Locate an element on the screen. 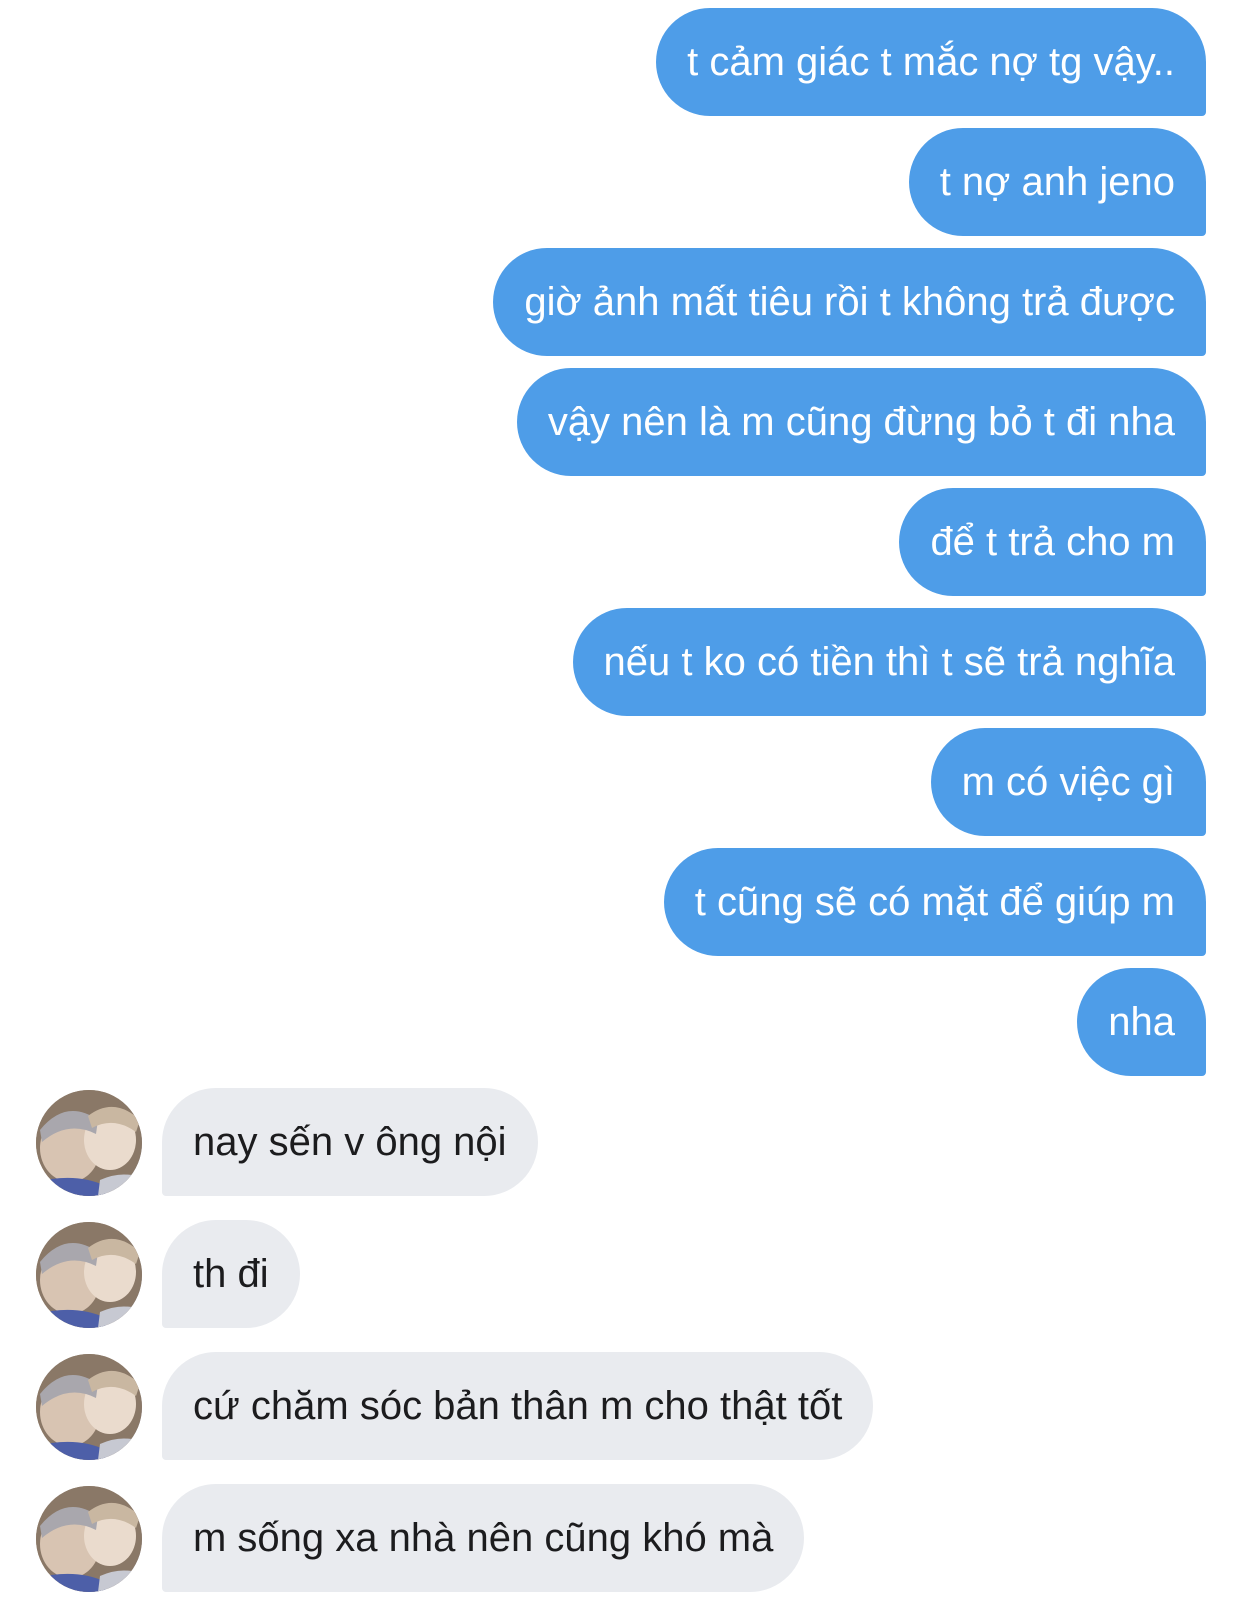 The width and height of the screenshot is (1242, 1607). message-text: m có việc gì is located at coordinates (1068, 782).